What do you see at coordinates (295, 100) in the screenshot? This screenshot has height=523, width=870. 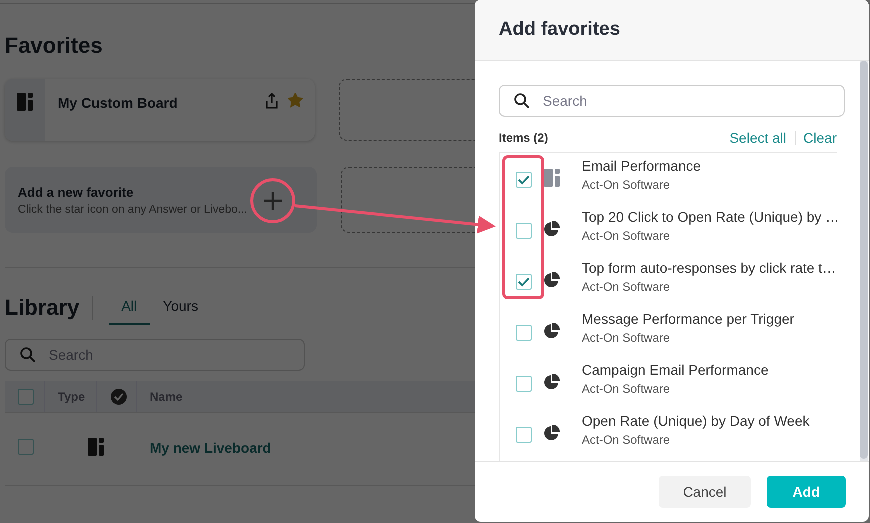 I see `star-icon` at bounding box center [295, 100].